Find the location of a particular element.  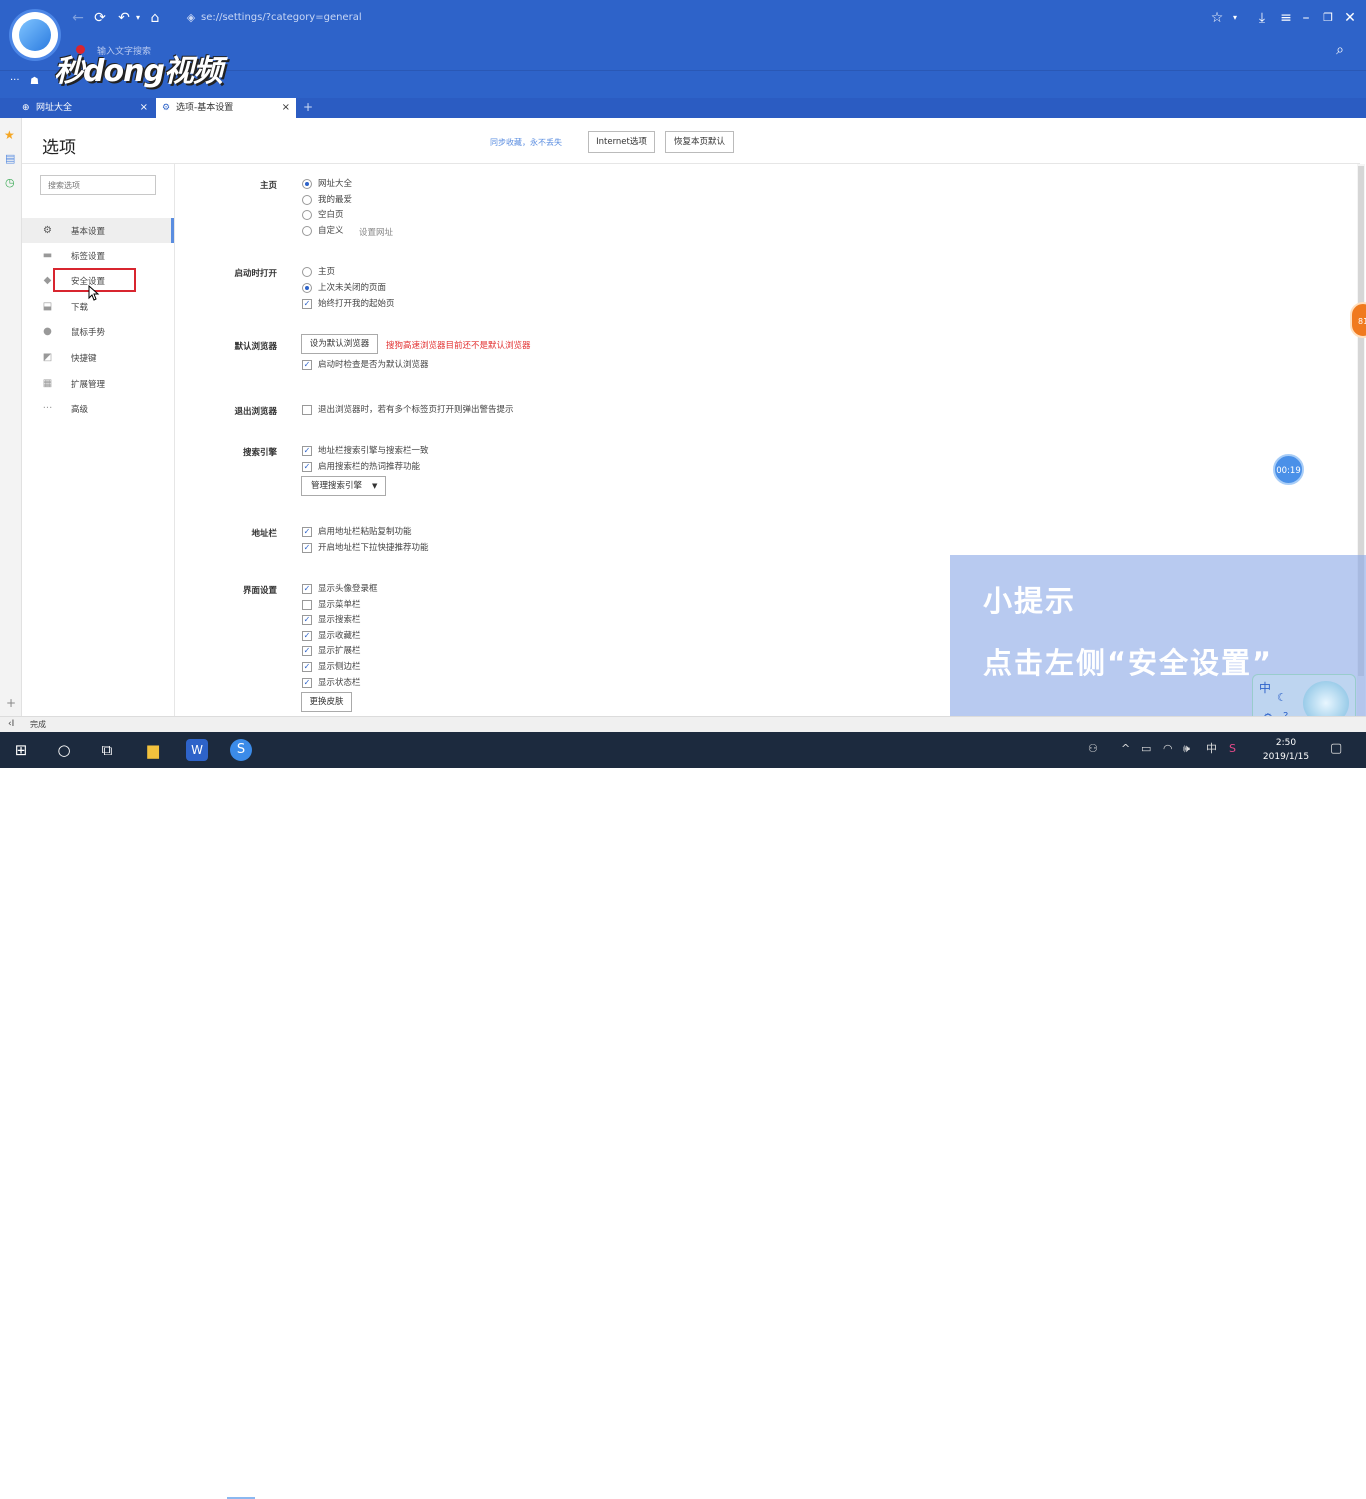

checkbox-warn-multiple-tabs: 退出浏览器时，若有多个标签页打开则弹出警告提示 is located at coordinates (408, 410).